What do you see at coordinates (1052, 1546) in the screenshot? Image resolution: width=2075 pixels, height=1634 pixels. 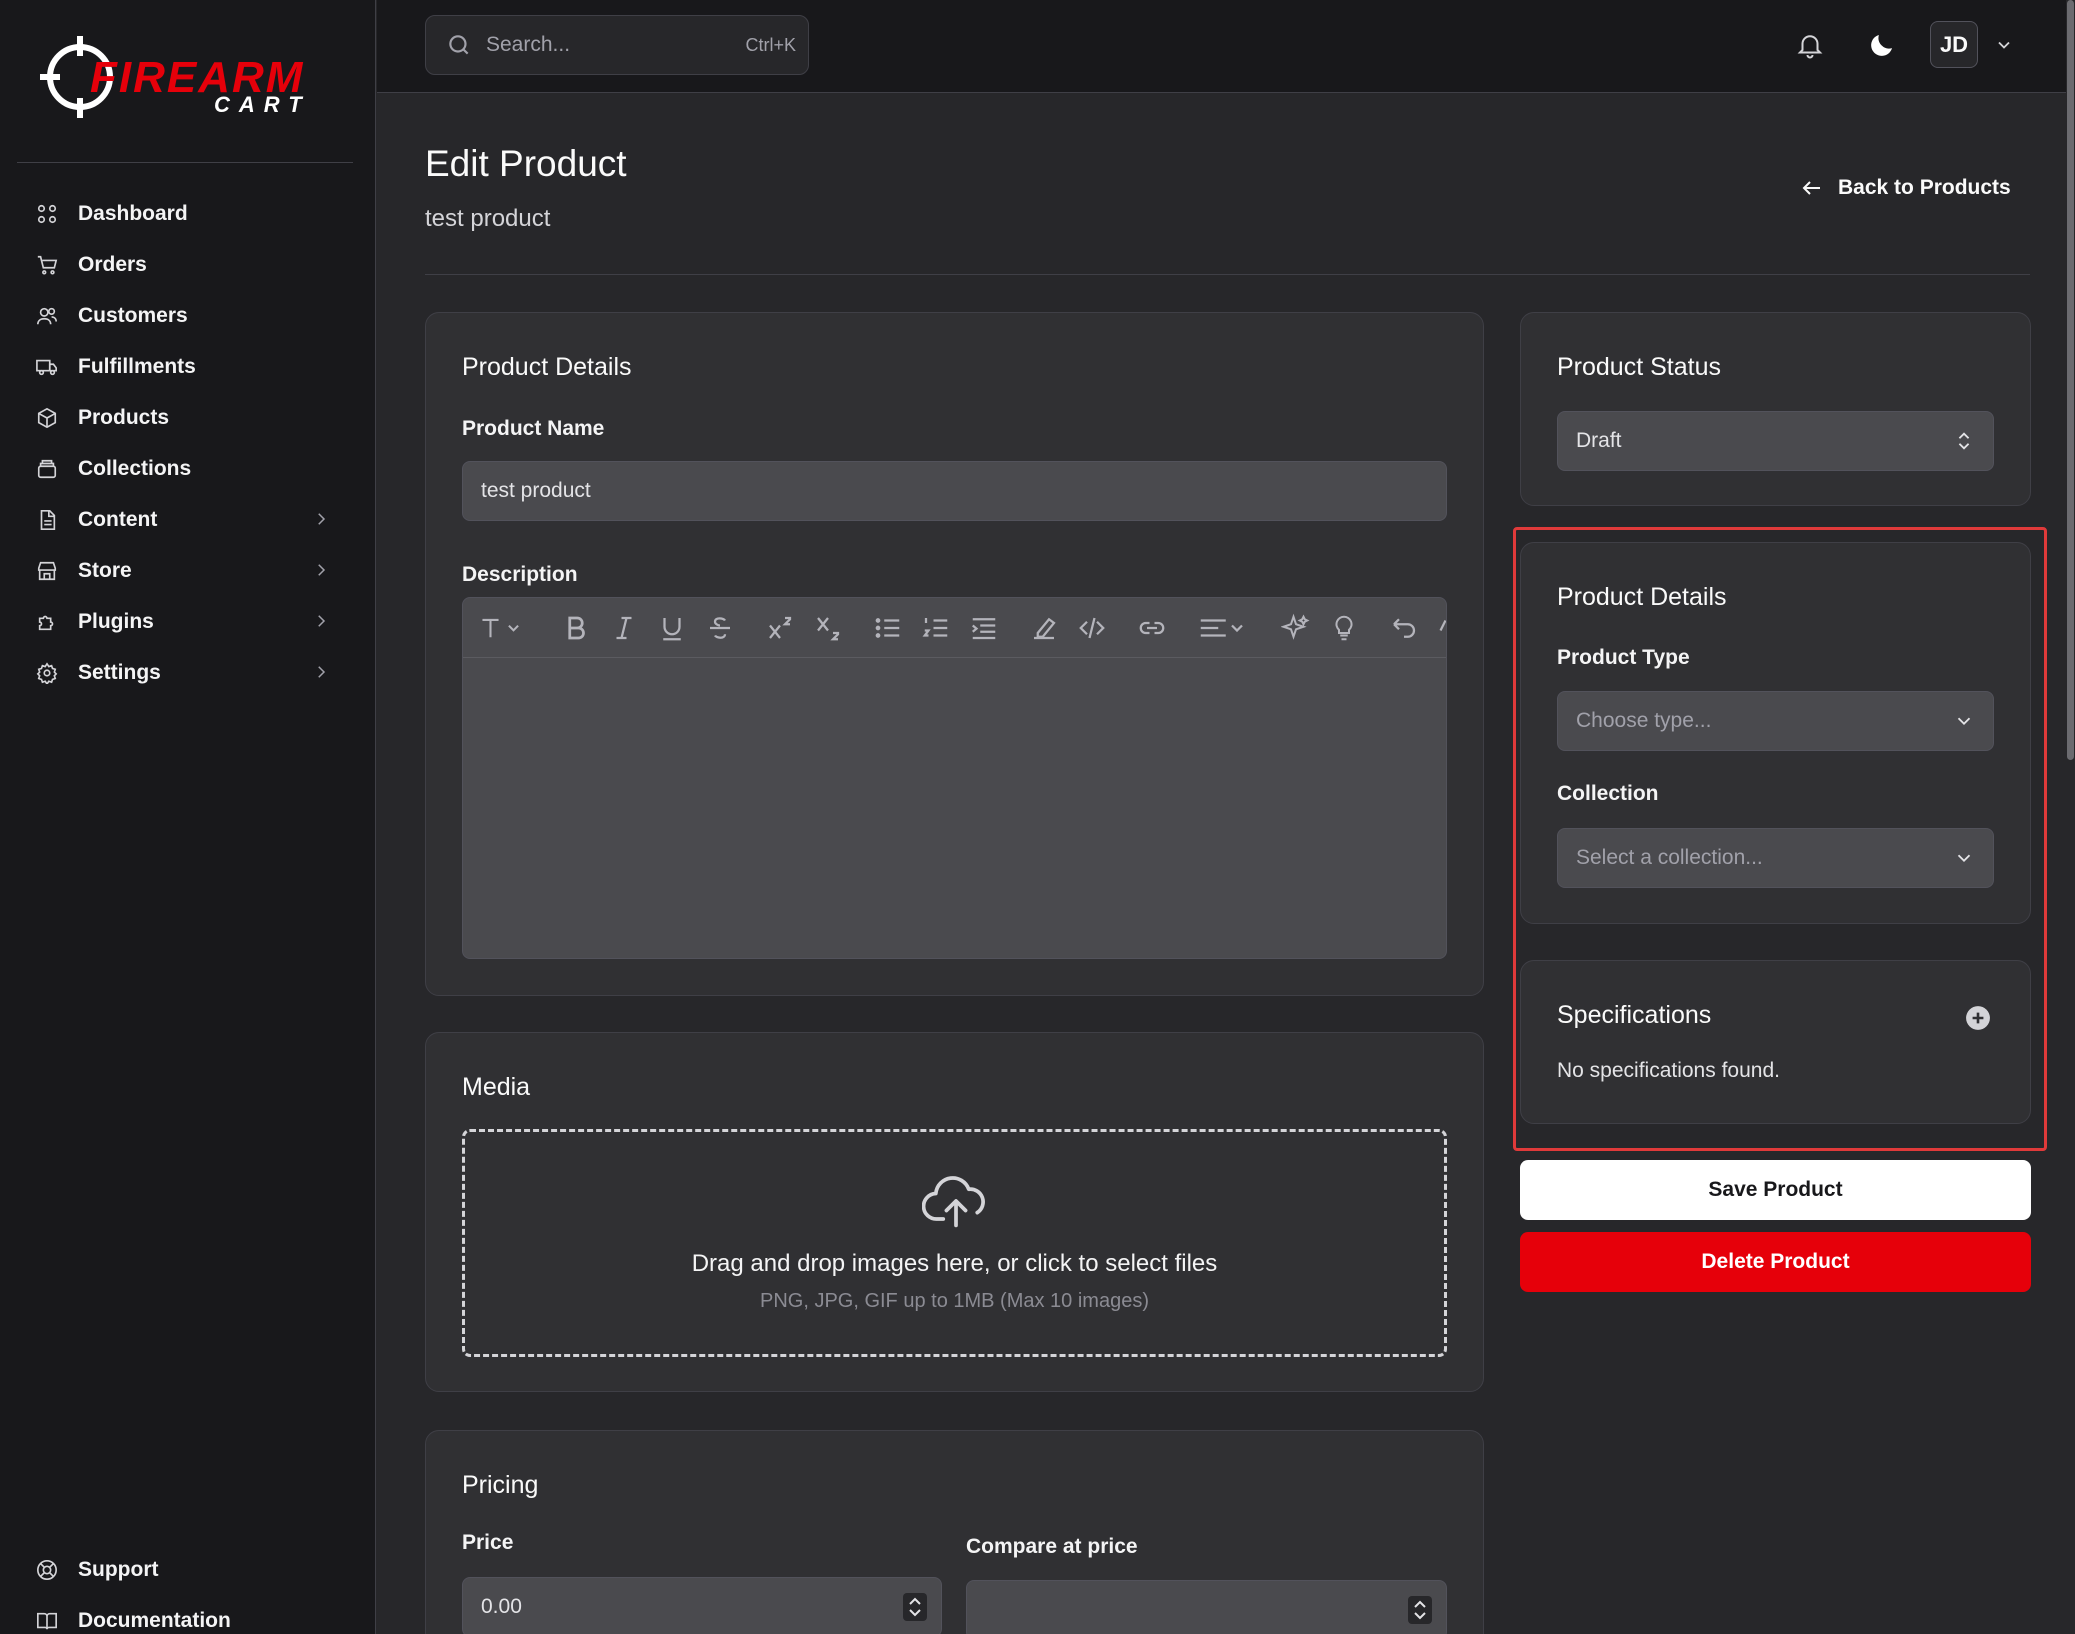 I see `compare-price-label: Compare at price` at bounding box center [1052, 1546].